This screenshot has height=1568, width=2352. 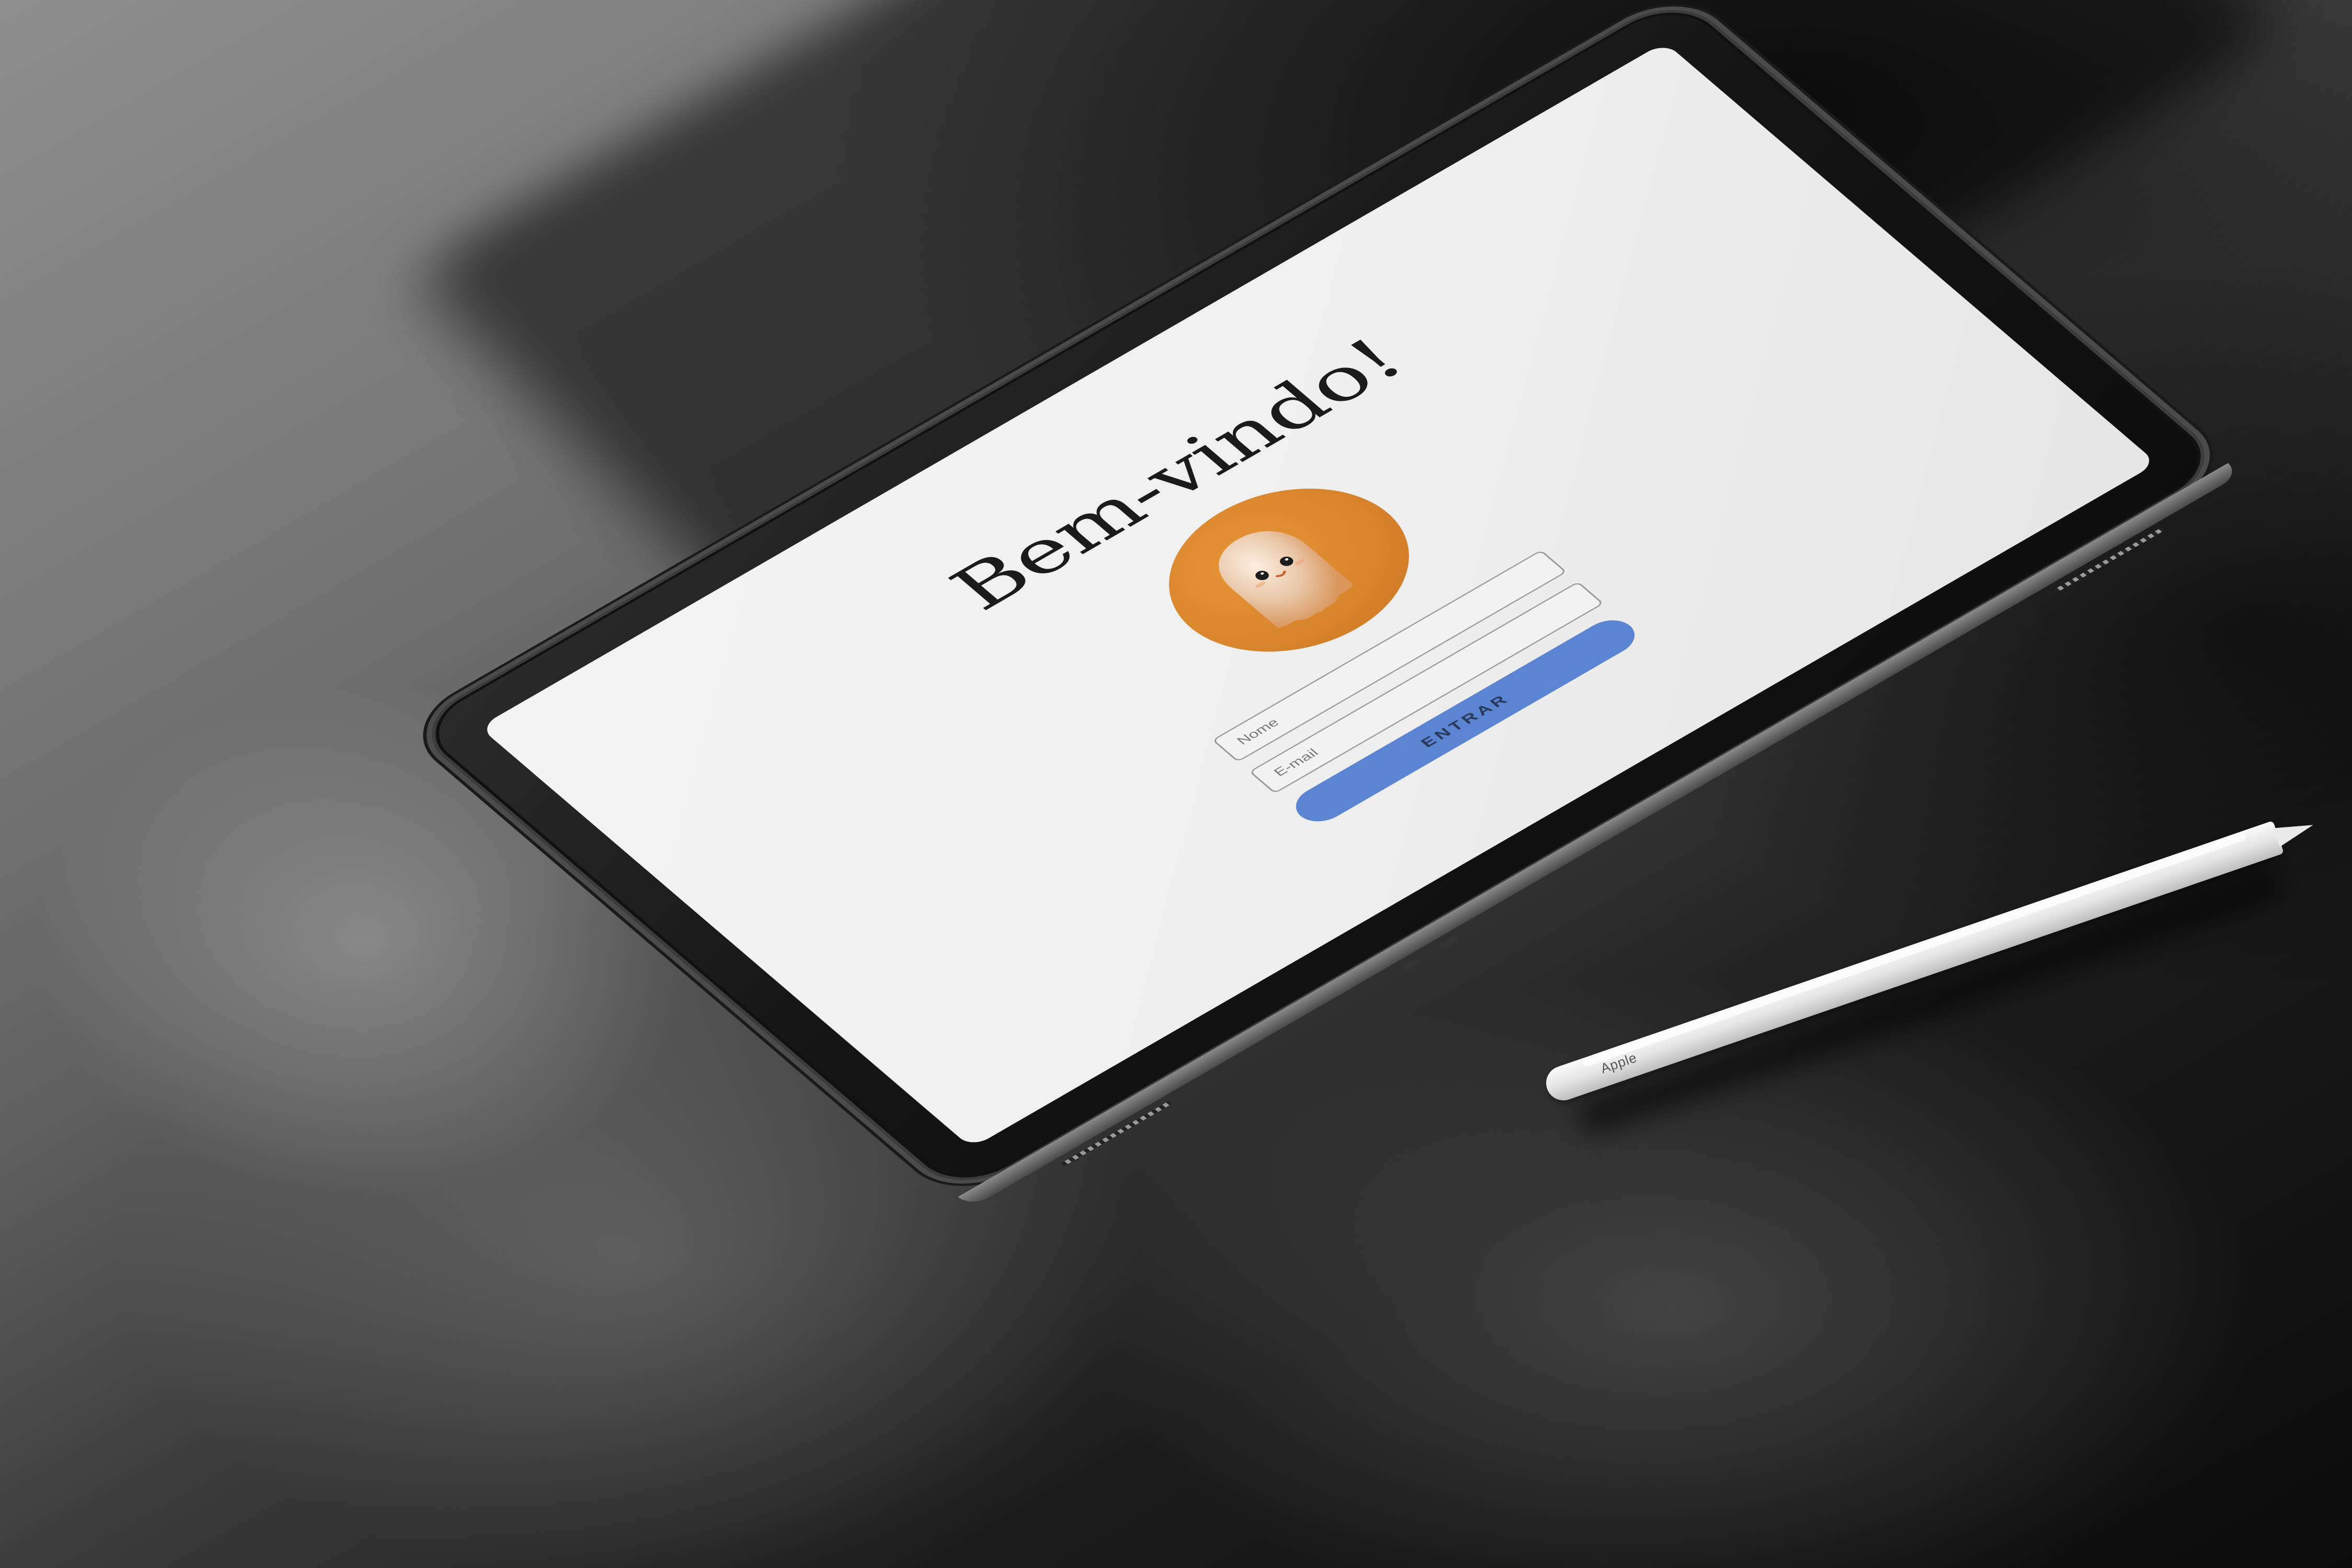 I want to click on stylus-tip, so click(x=2294, y=831).